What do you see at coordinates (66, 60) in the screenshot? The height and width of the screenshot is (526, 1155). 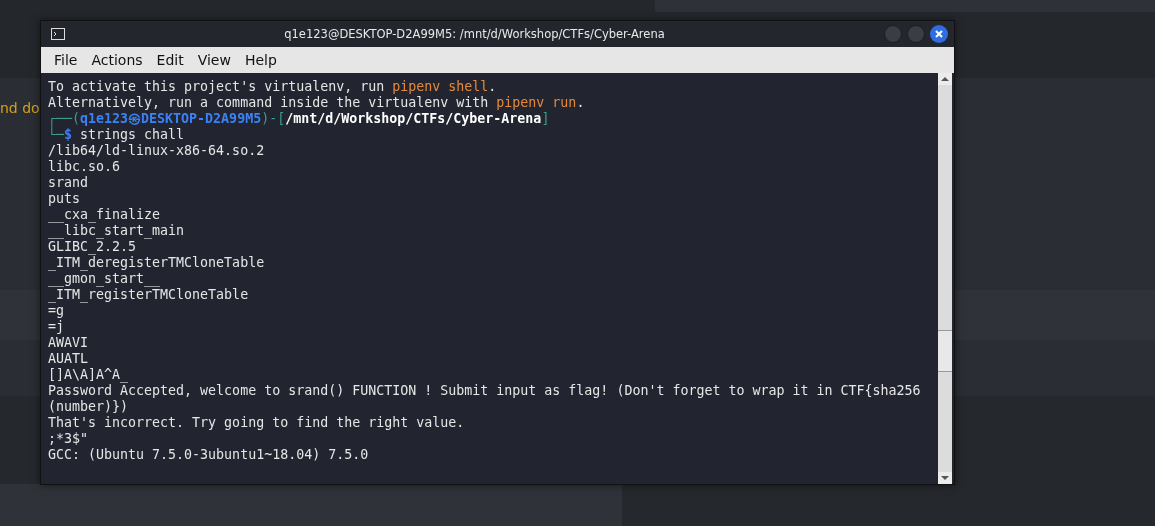 I see `menu-item: File` at bounding box center [66, 60].